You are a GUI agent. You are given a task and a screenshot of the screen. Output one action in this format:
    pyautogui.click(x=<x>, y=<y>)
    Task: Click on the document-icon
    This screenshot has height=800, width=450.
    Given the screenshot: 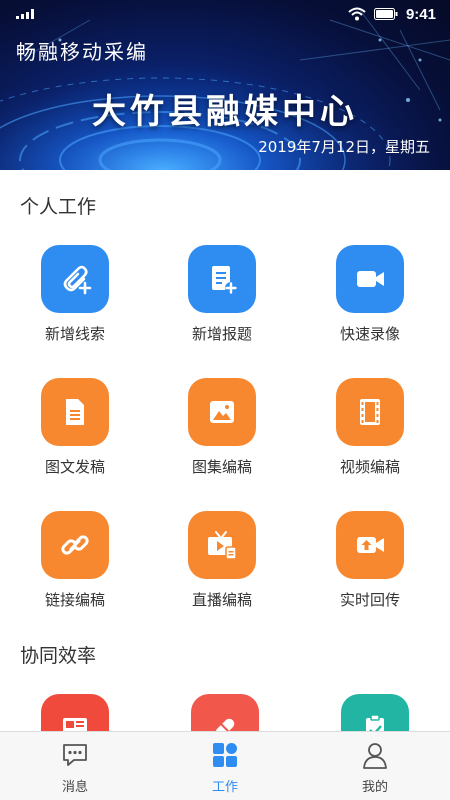 What is the action you would take?
    pyautogui.click(x=75, y=412)
    